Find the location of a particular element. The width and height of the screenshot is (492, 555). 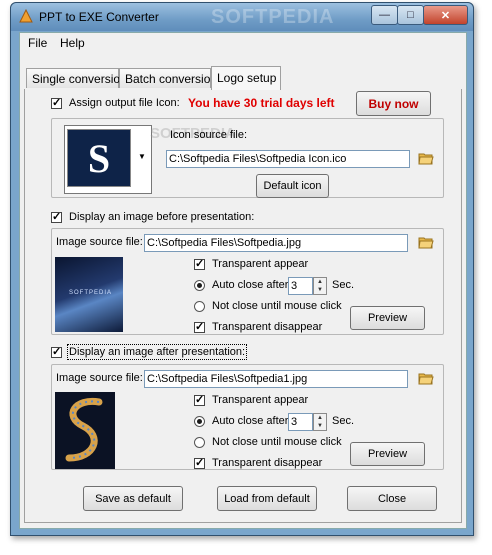

browse-folder-icon is located at coordinates (426, 158).